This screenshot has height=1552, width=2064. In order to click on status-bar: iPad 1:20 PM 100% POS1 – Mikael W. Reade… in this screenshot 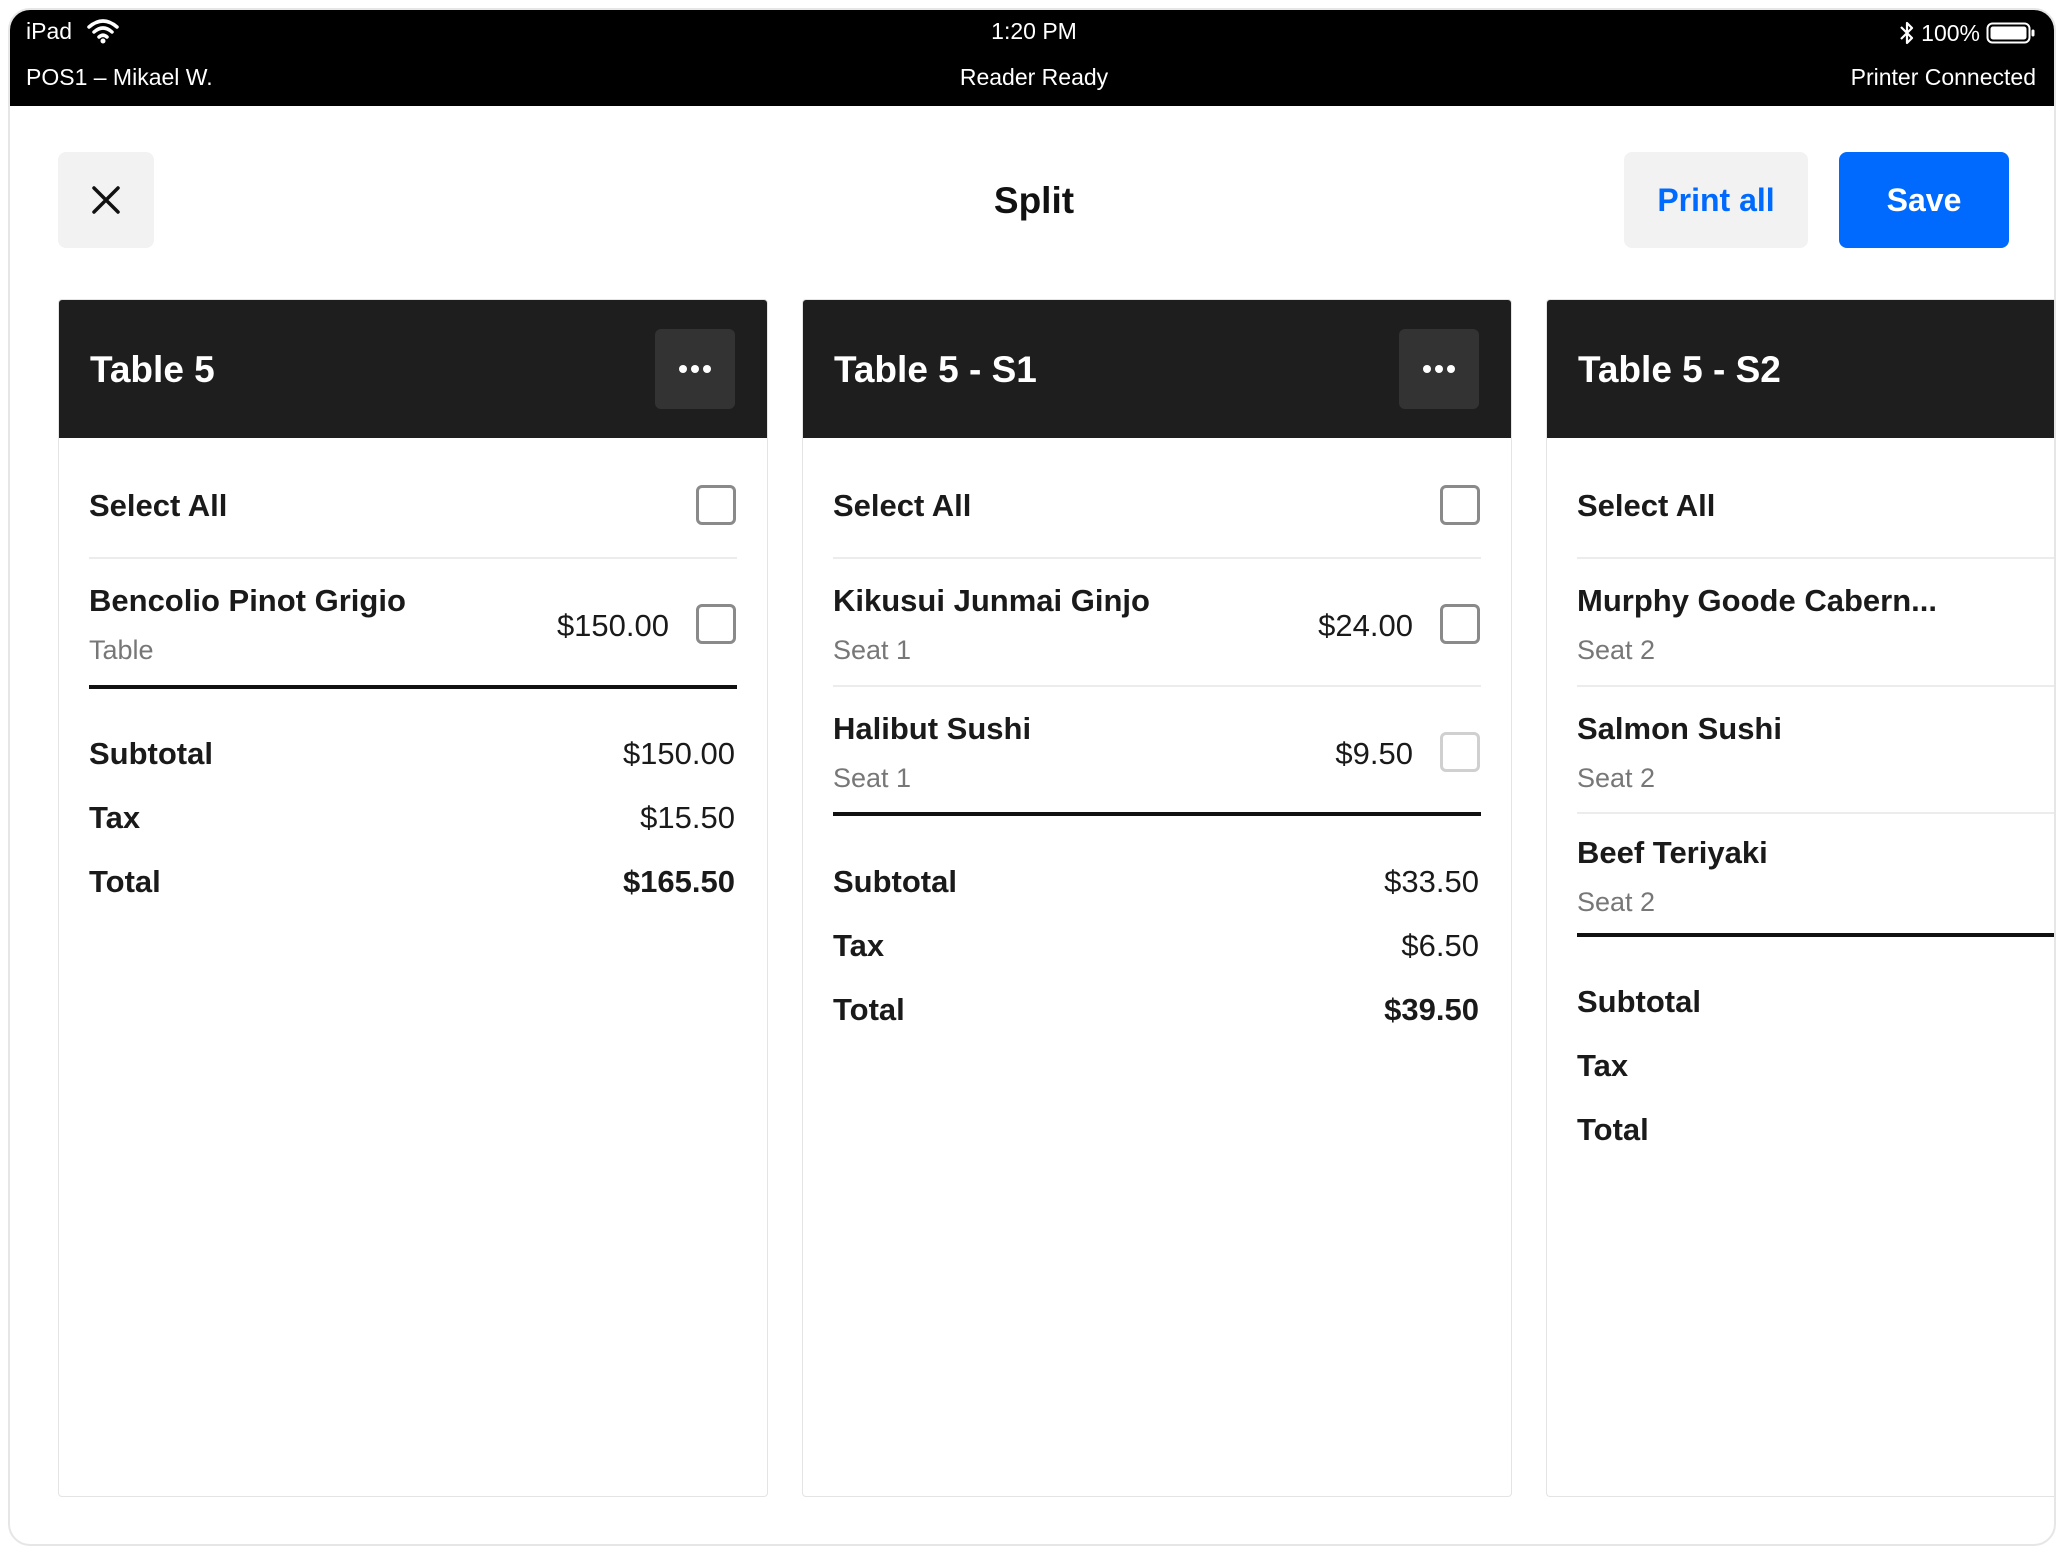, I will do `click(1032, 58)`.